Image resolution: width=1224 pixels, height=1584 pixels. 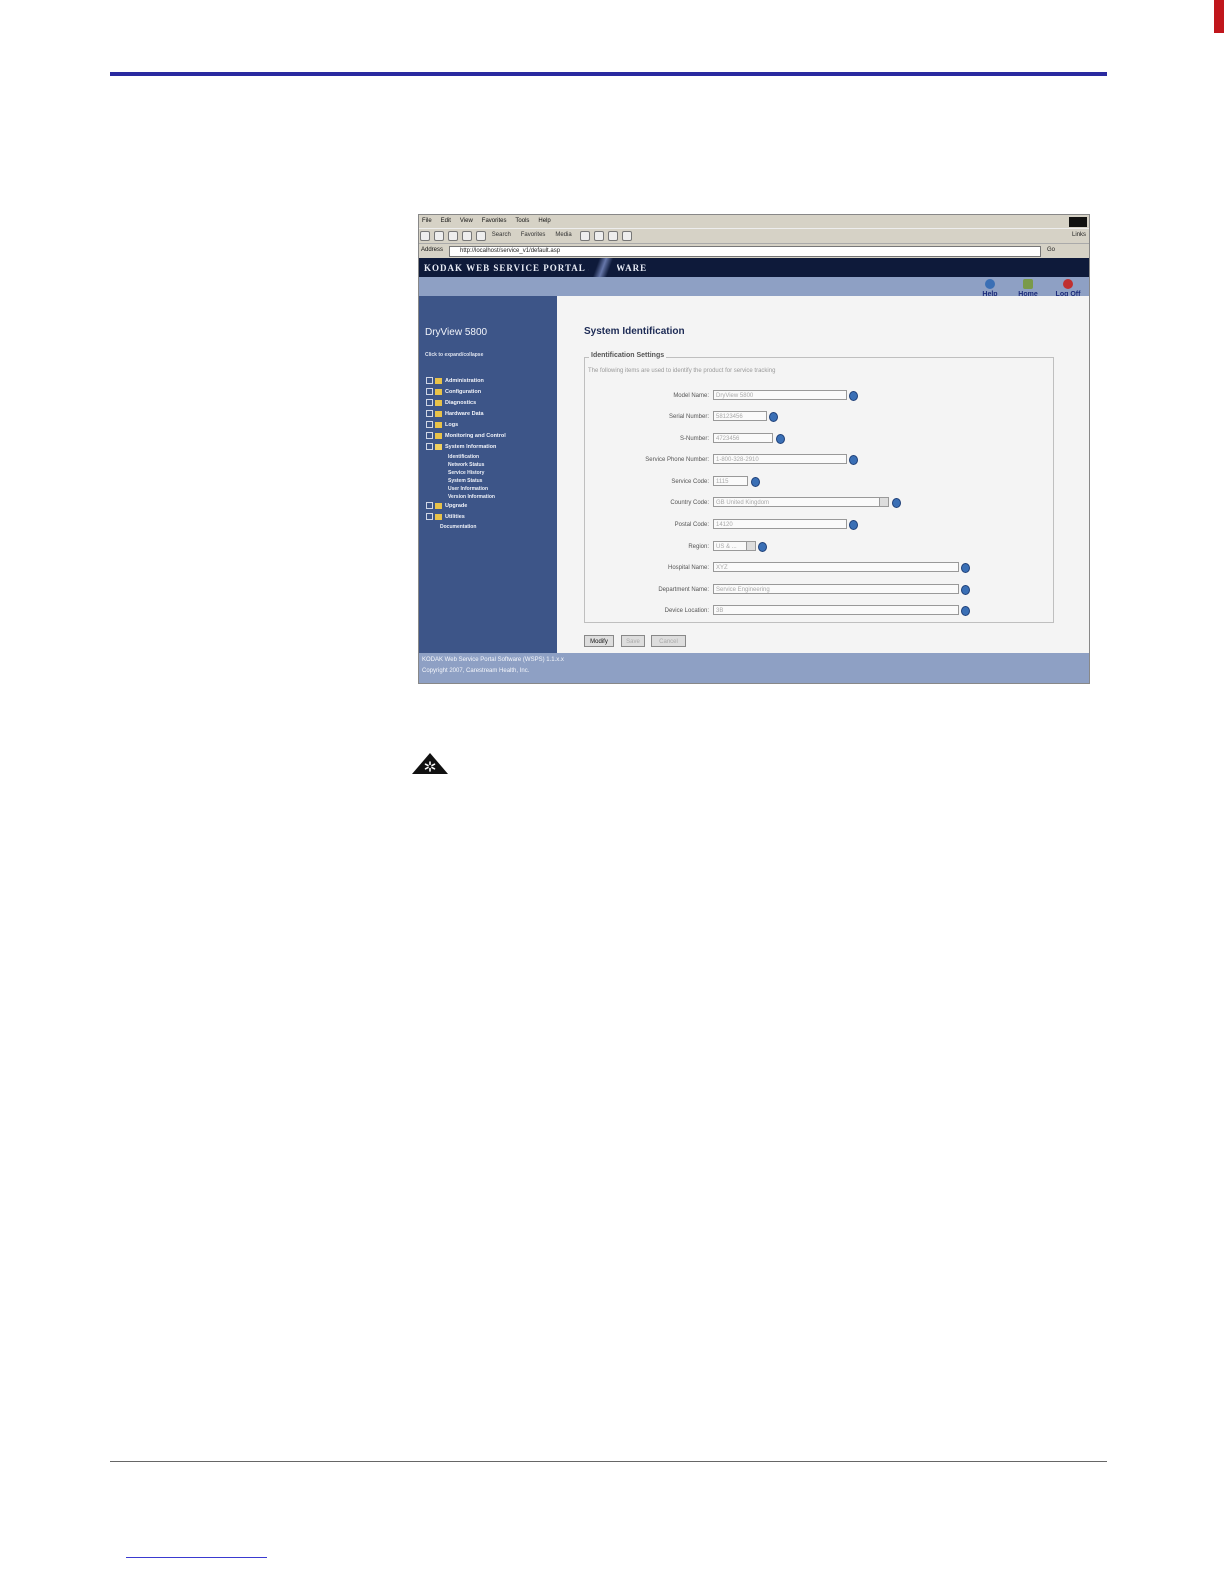 I want to click on go-button: Go, so click(x=1051, y=250).